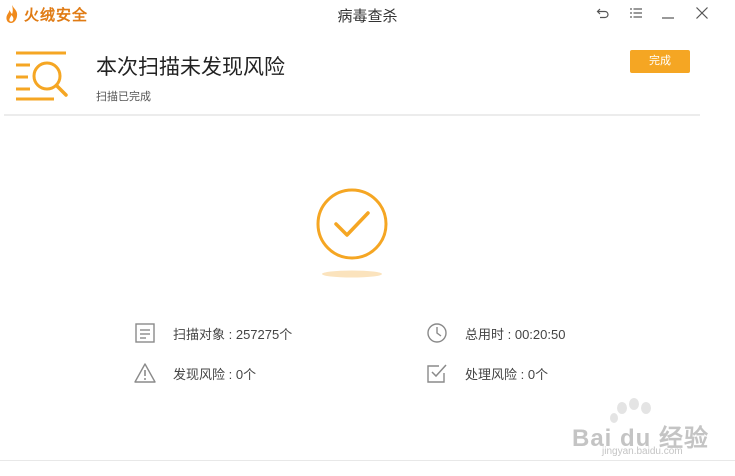  Describe the element at coordinates (123, 97) in the screenshot. I see `scan-status-text: 扫描已完成` at that location.